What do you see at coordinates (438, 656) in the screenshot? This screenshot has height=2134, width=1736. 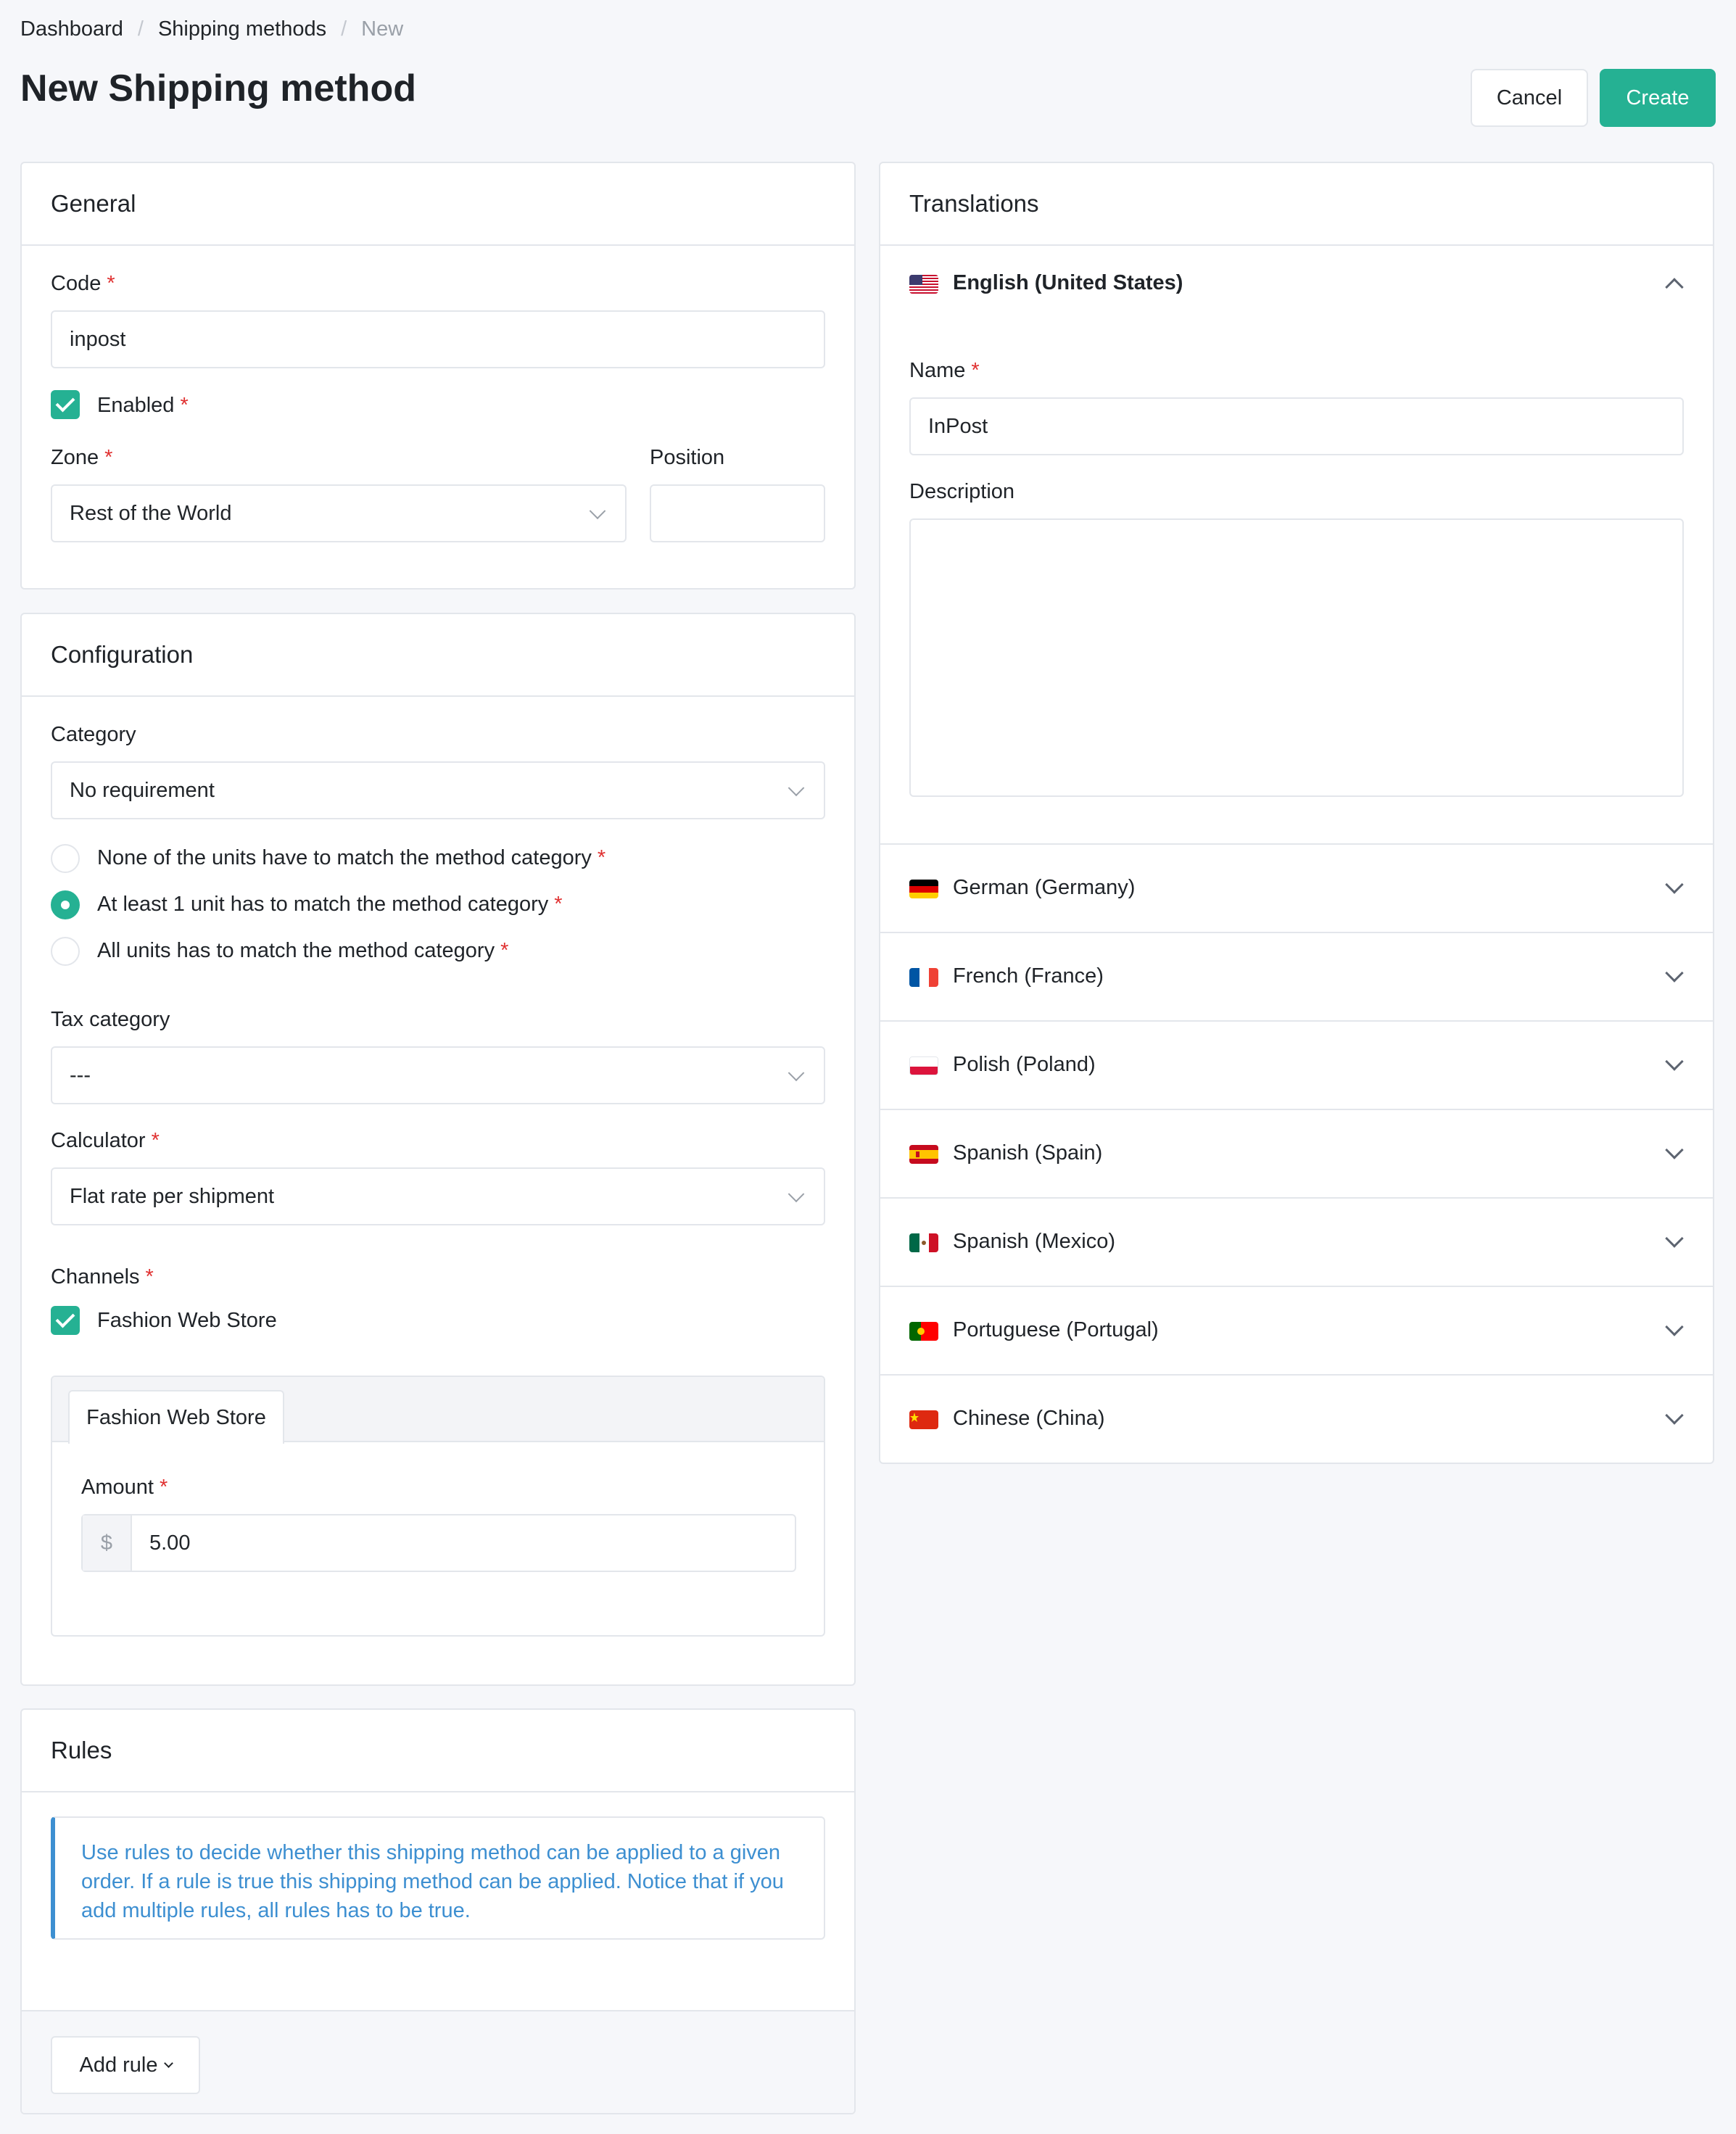 I see `configuration-card-title: Configuration` at bounding box center [438, 656].